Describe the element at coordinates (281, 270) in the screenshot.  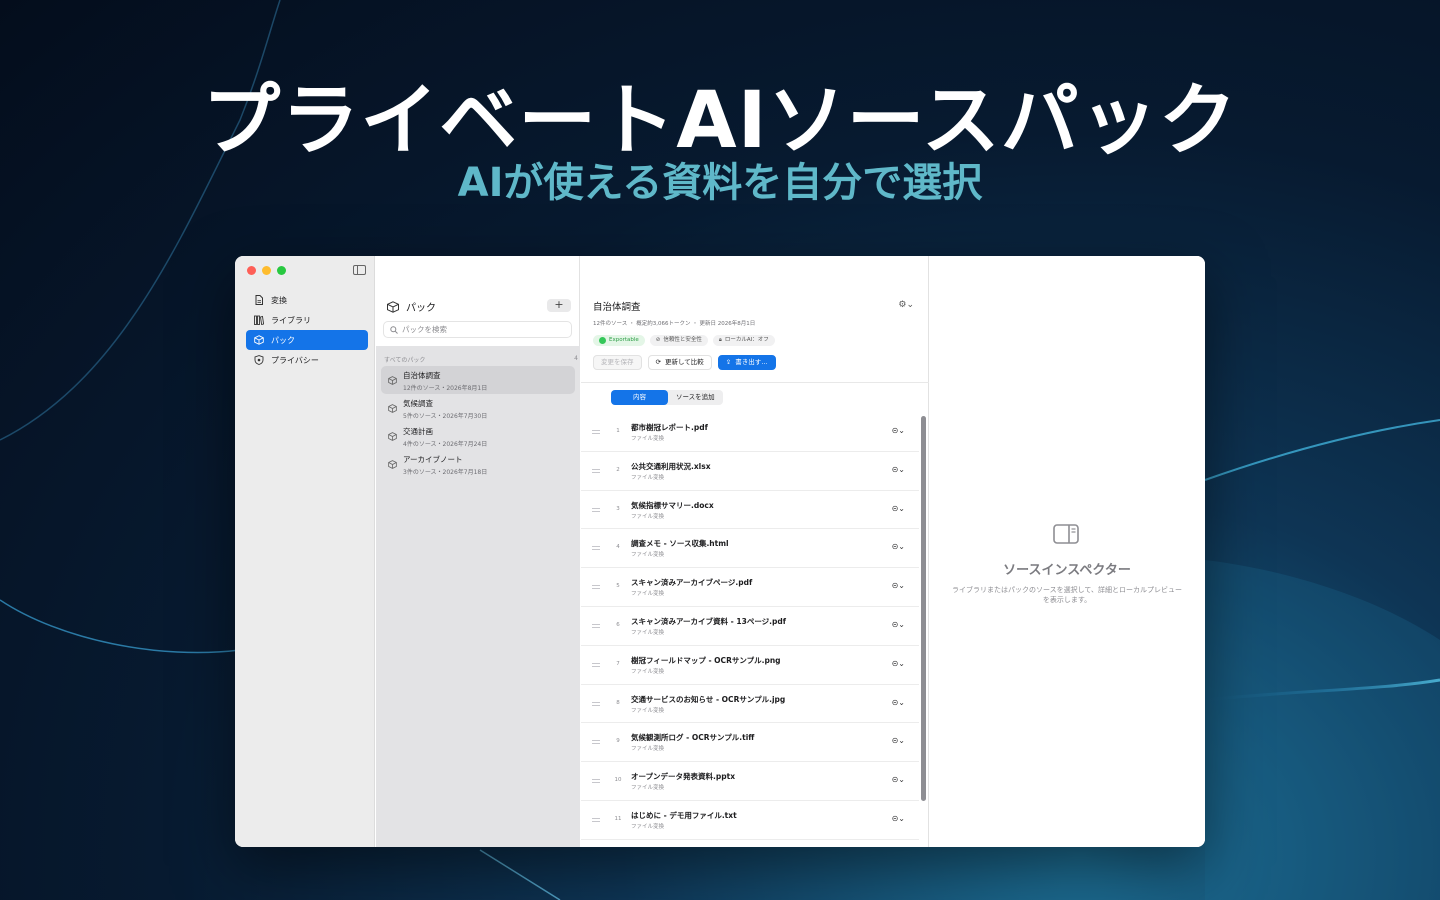
I see `zoom-window-button` at that location.